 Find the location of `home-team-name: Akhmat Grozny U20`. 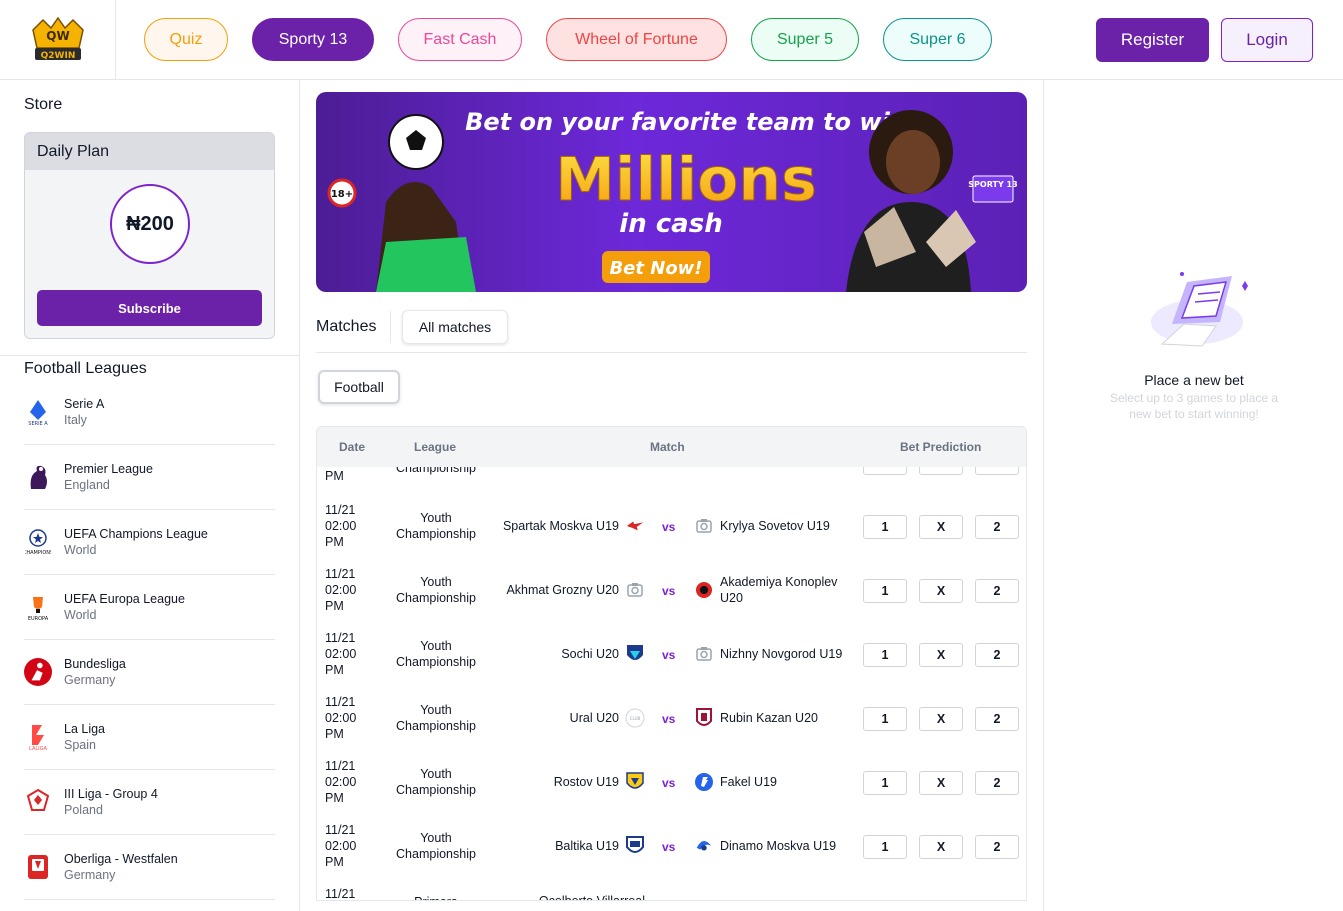

home-team-name: Akhmat Grozny U20 is located at coordinates (562, 590).